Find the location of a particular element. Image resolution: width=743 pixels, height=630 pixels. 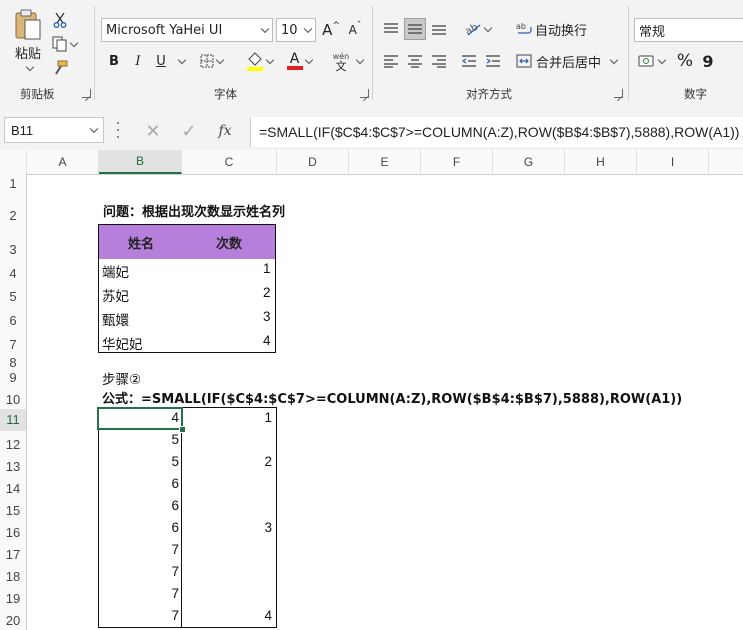

row-header: 17 is located at coordinates (13, 554).